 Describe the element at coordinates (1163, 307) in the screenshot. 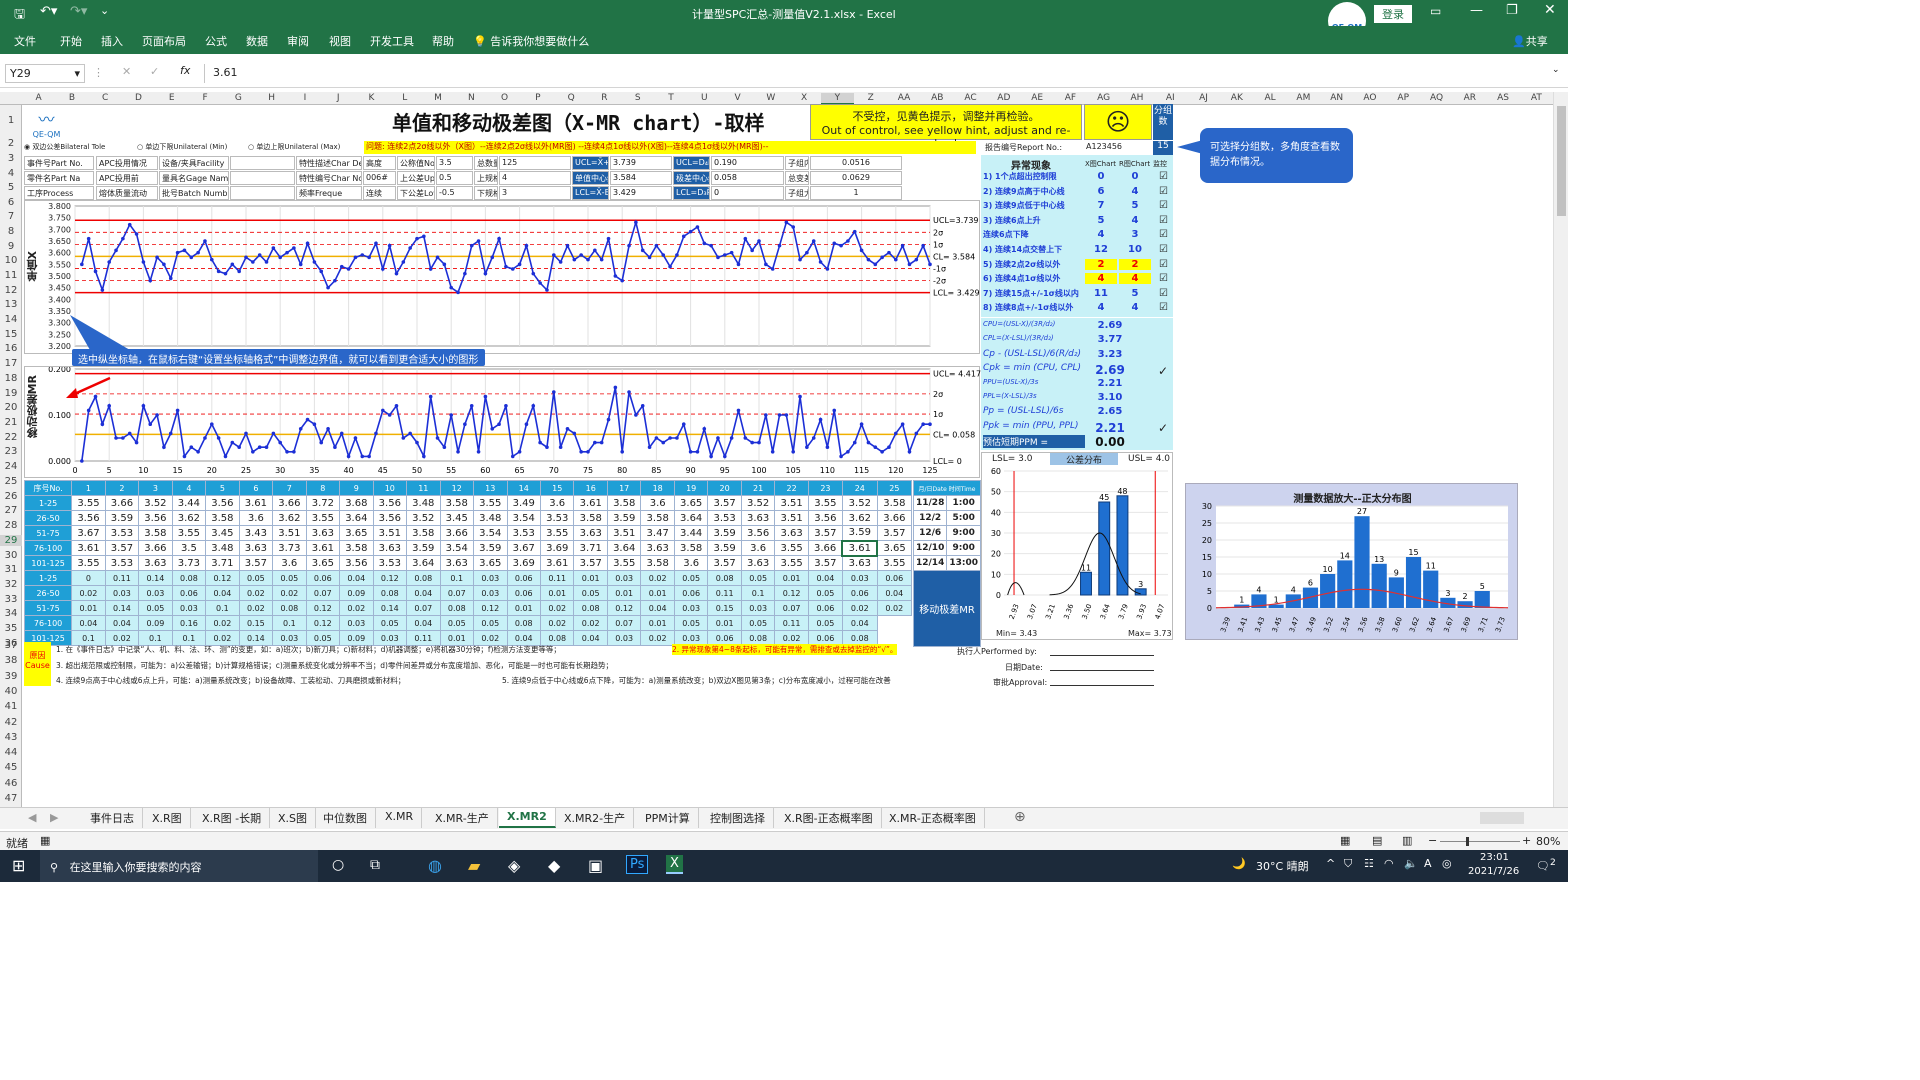

I see `monitor-checkbox-9: ☑` at that location.